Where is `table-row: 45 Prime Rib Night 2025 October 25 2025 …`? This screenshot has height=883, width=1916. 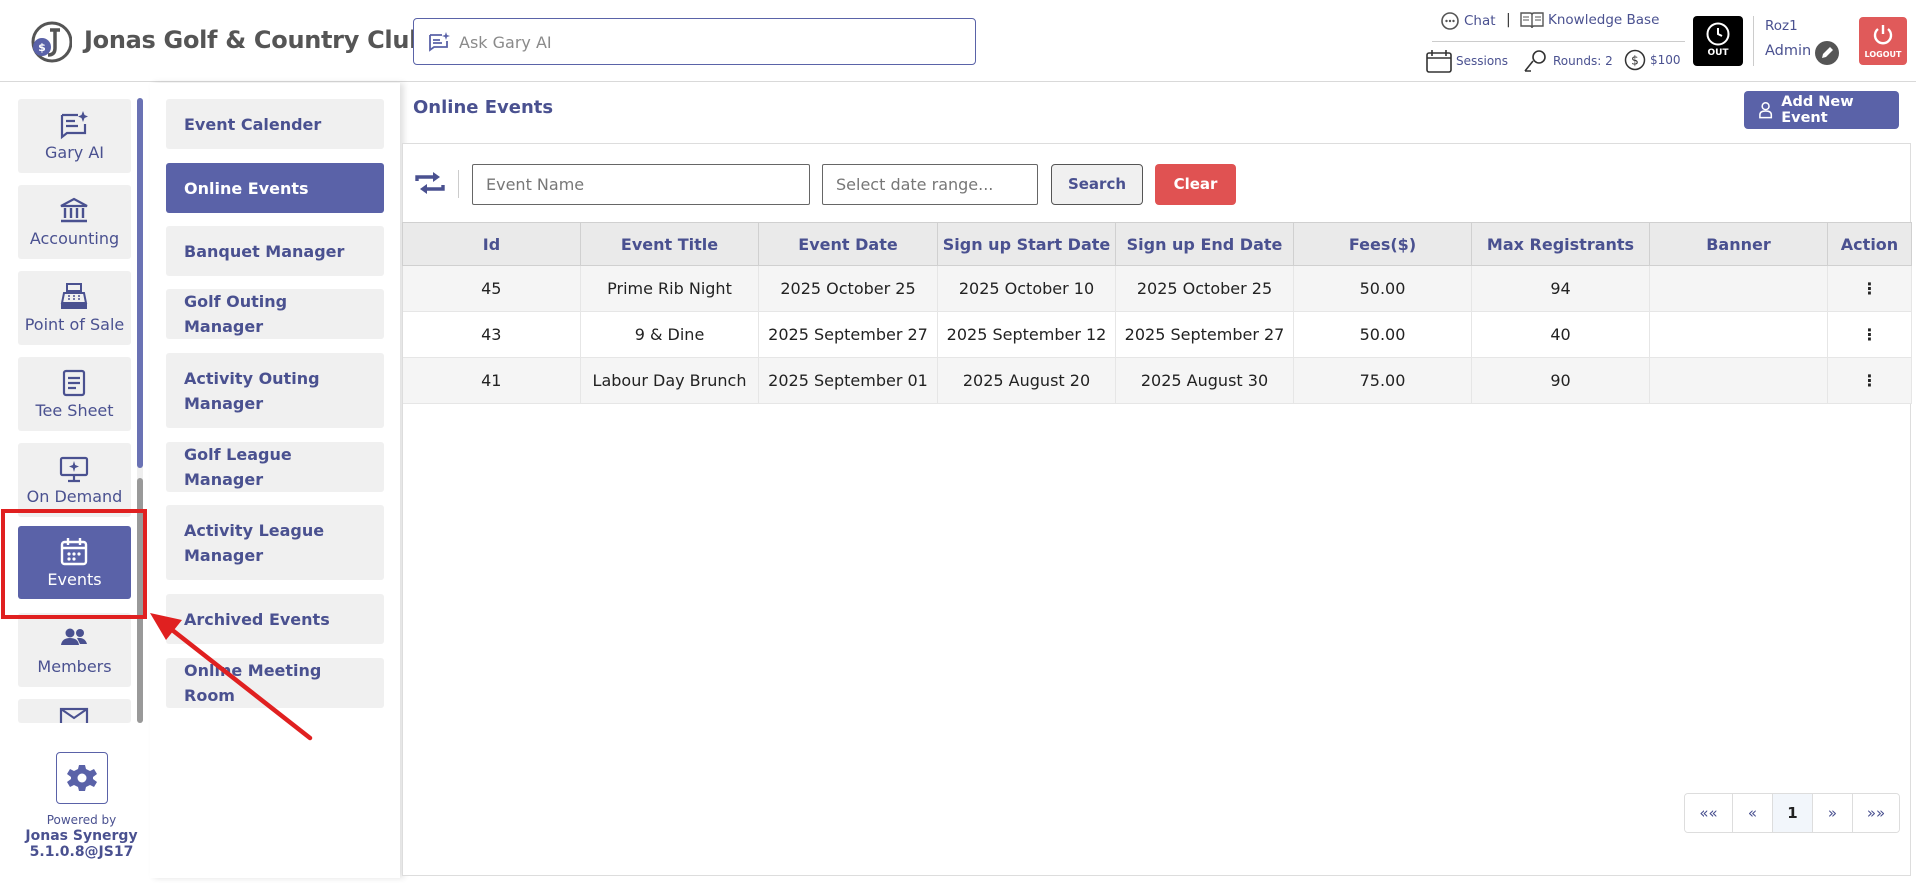 table-row: 45 Prime Rib Night 2025 October 25 2025 … is located at coordinates (1157, 288).